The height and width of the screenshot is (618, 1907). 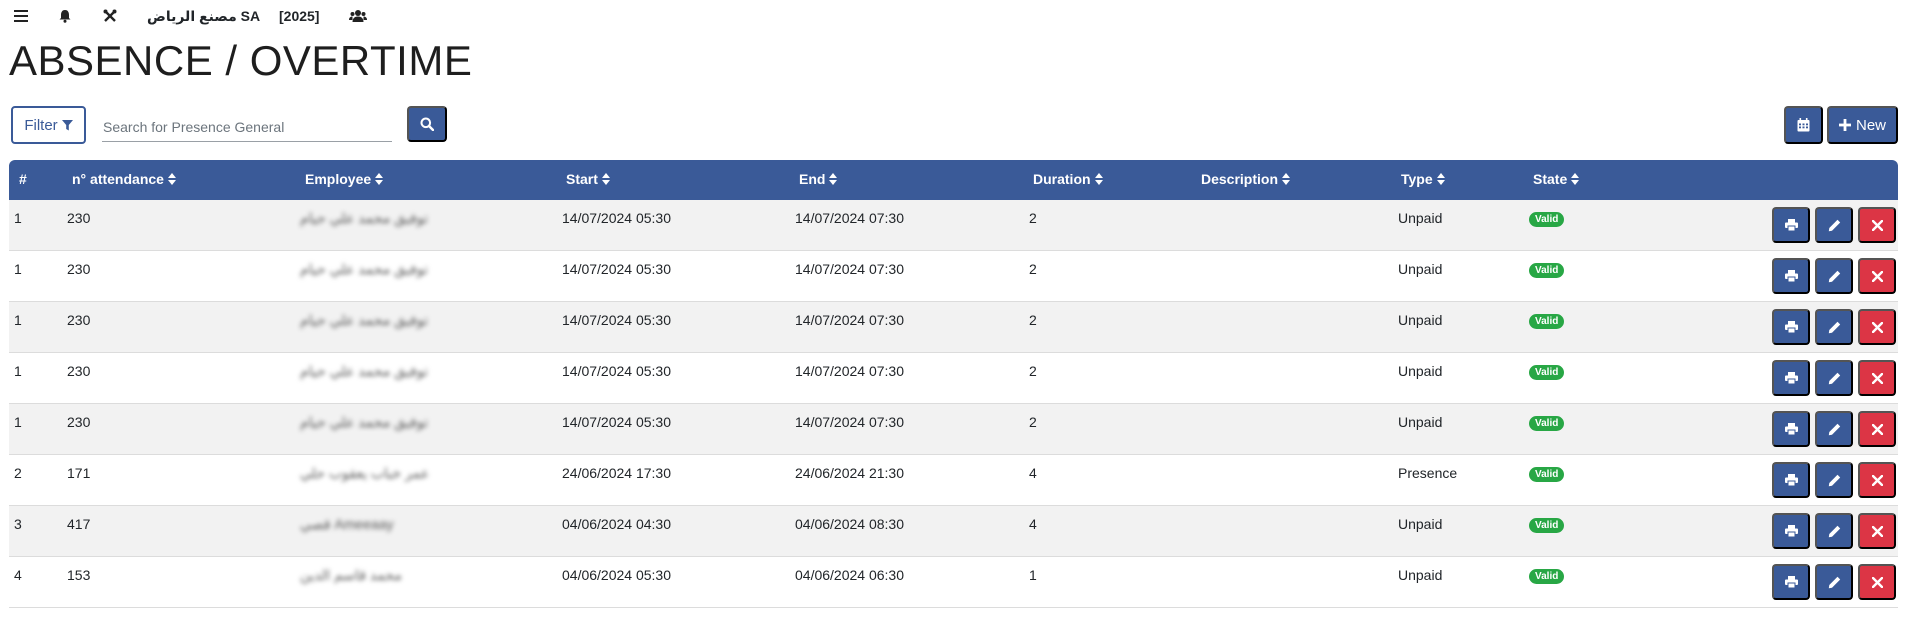 What do you see at coordinates (1423, 179) in the screenshot?
I see `col-header-type: Type` at bounding box center [1423, 179].